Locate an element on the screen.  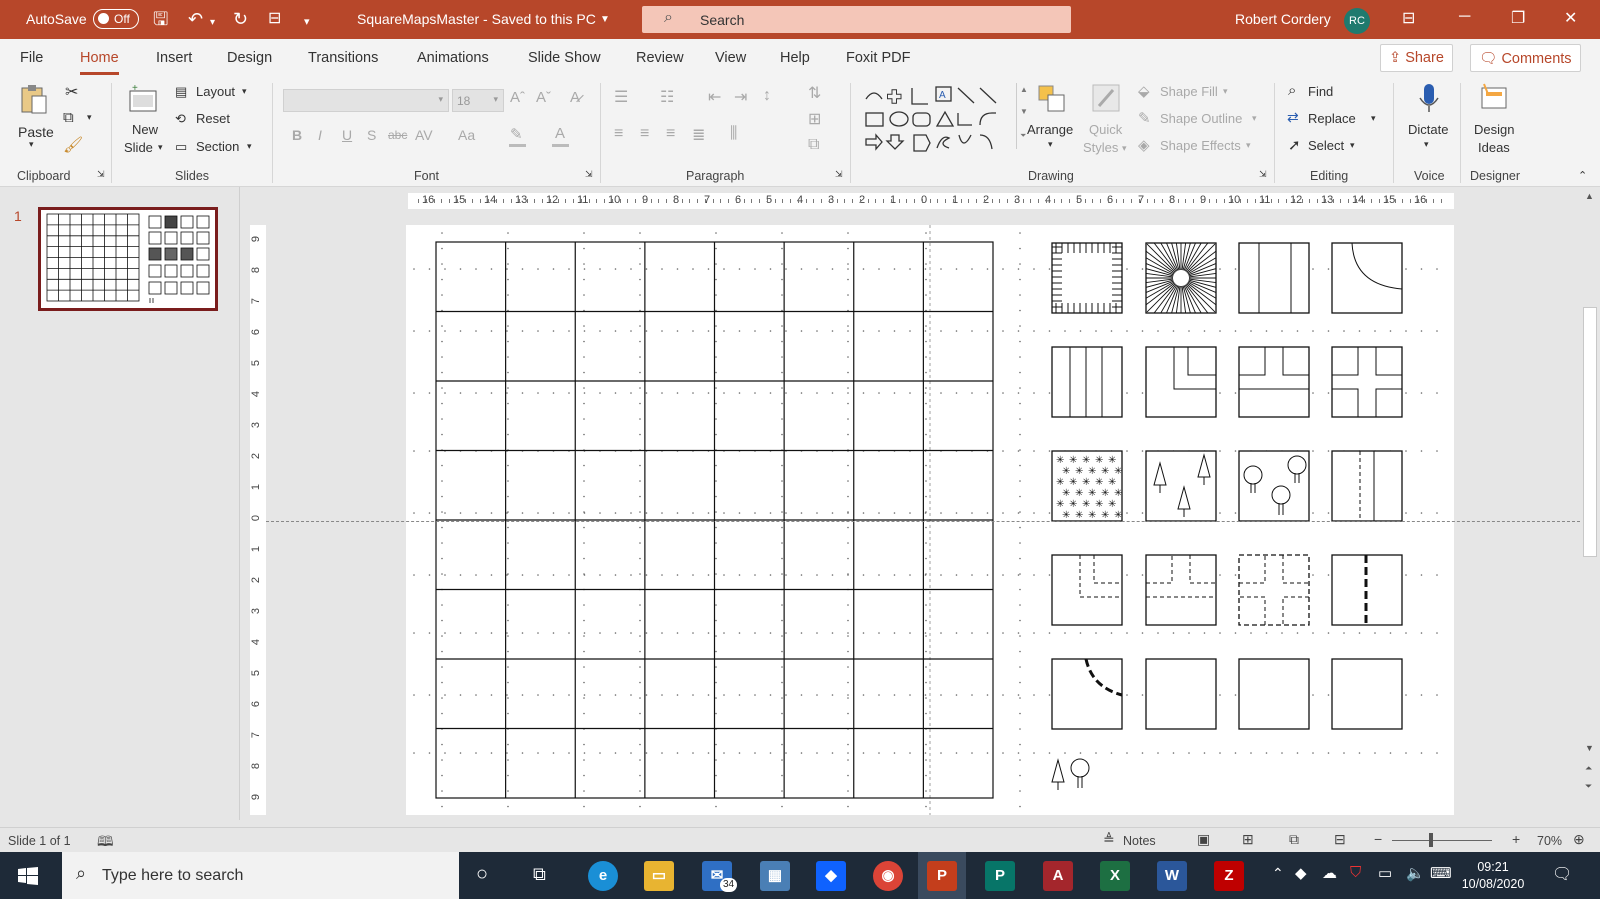
replace-button: Replace is located at coordinates (1332, 118).